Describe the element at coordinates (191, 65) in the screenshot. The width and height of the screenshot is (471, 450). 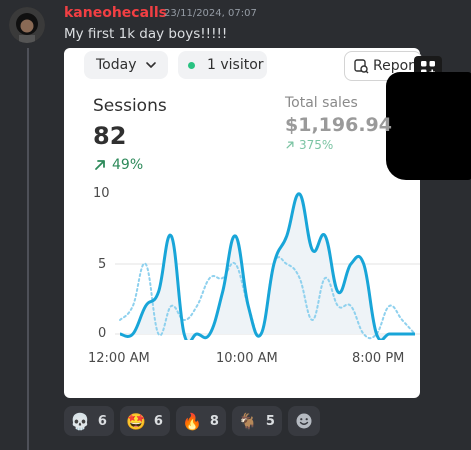
I see `live-status-dot` at that location.